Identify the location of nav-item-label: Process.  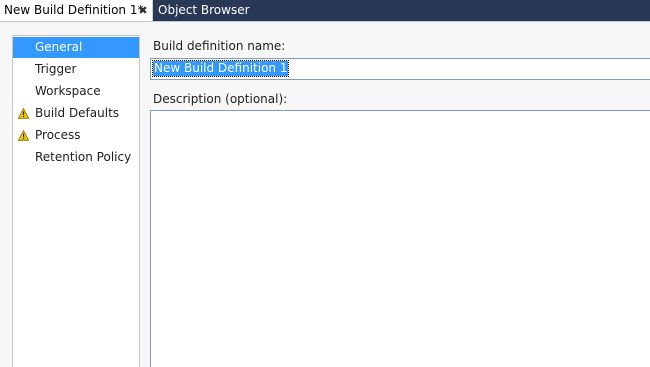
(58, 135).